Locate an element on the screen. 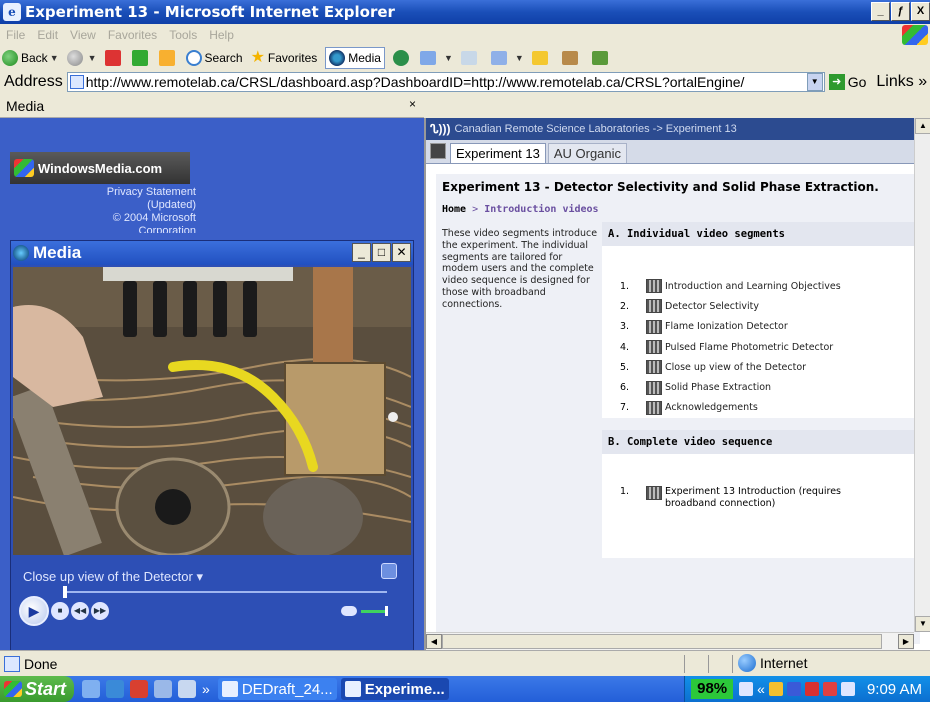 The image size is (930, 702). stop-button: ■ is located at coordinates (60, 611).